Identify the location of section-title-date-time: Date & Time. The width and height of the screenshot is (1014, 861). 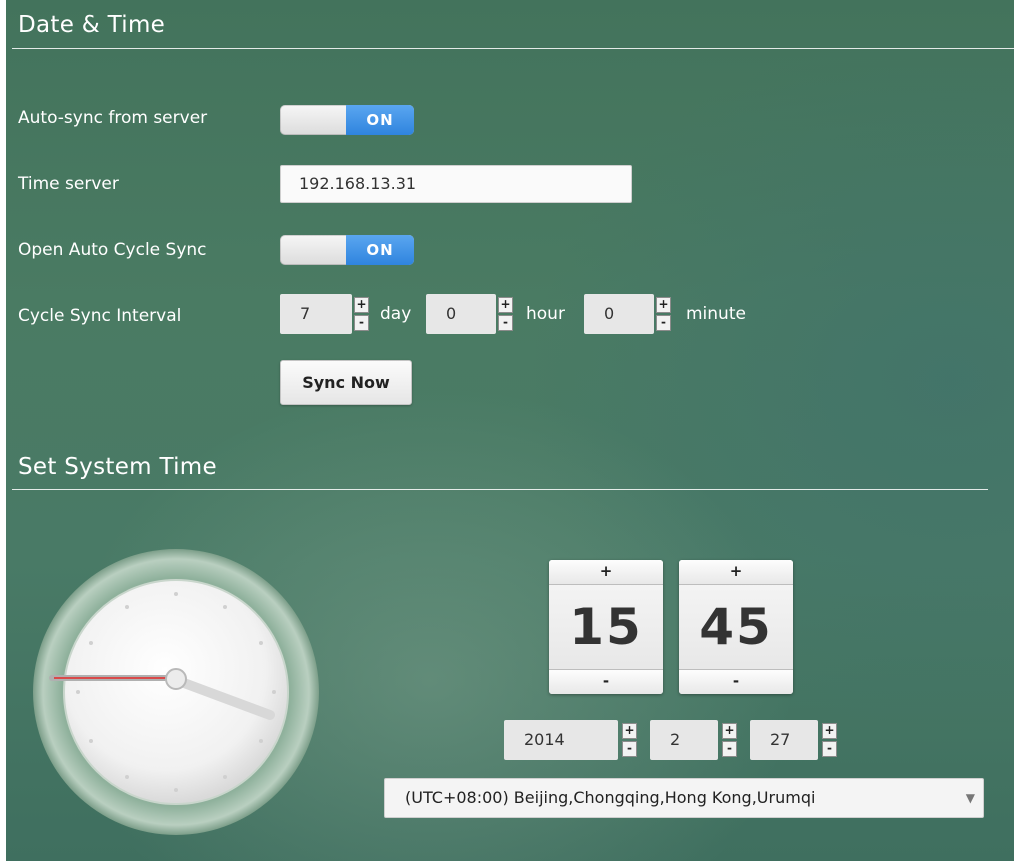
(92, 25).